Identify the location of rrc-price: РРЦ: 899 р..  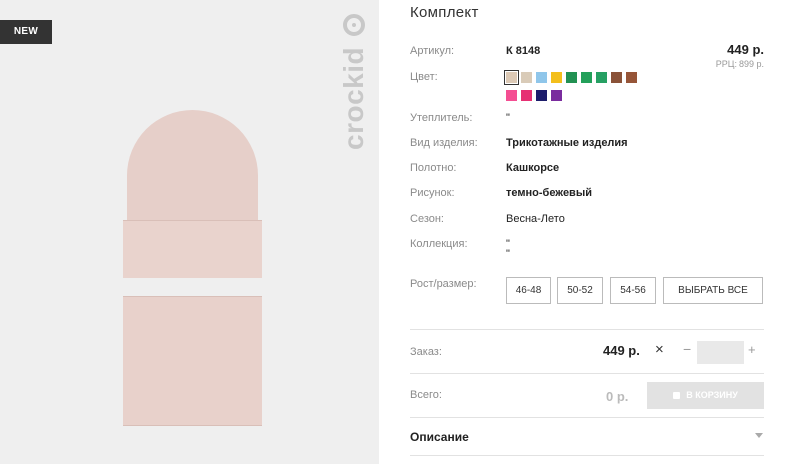
(739, 64).